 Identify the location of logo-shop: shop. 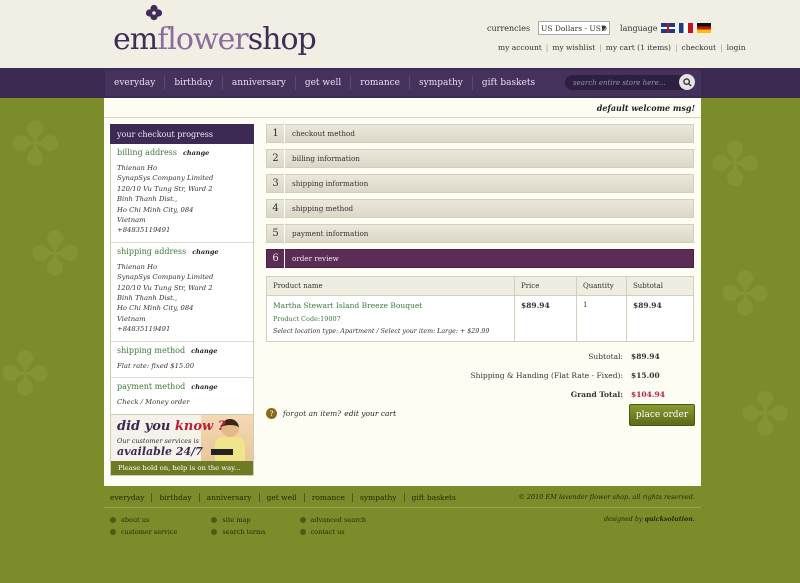
(282, 39).